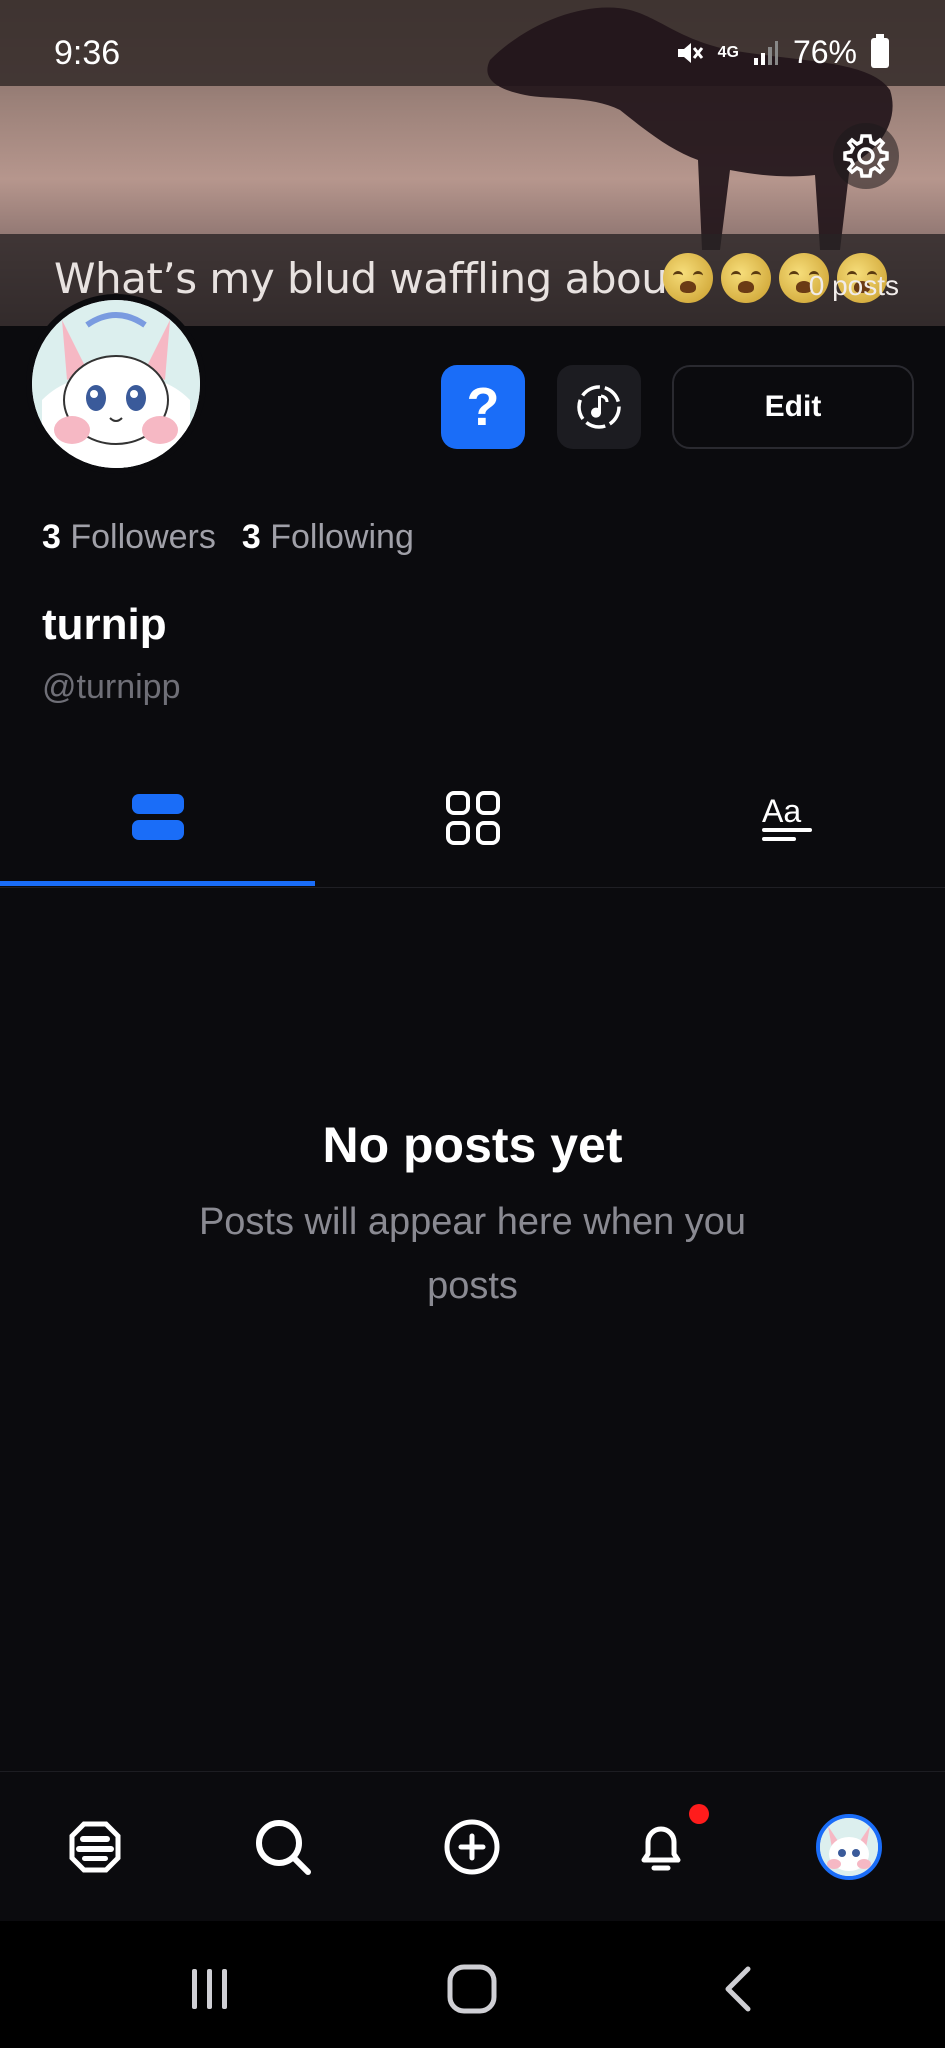  I want to click on back-button, so click(738, 1989).